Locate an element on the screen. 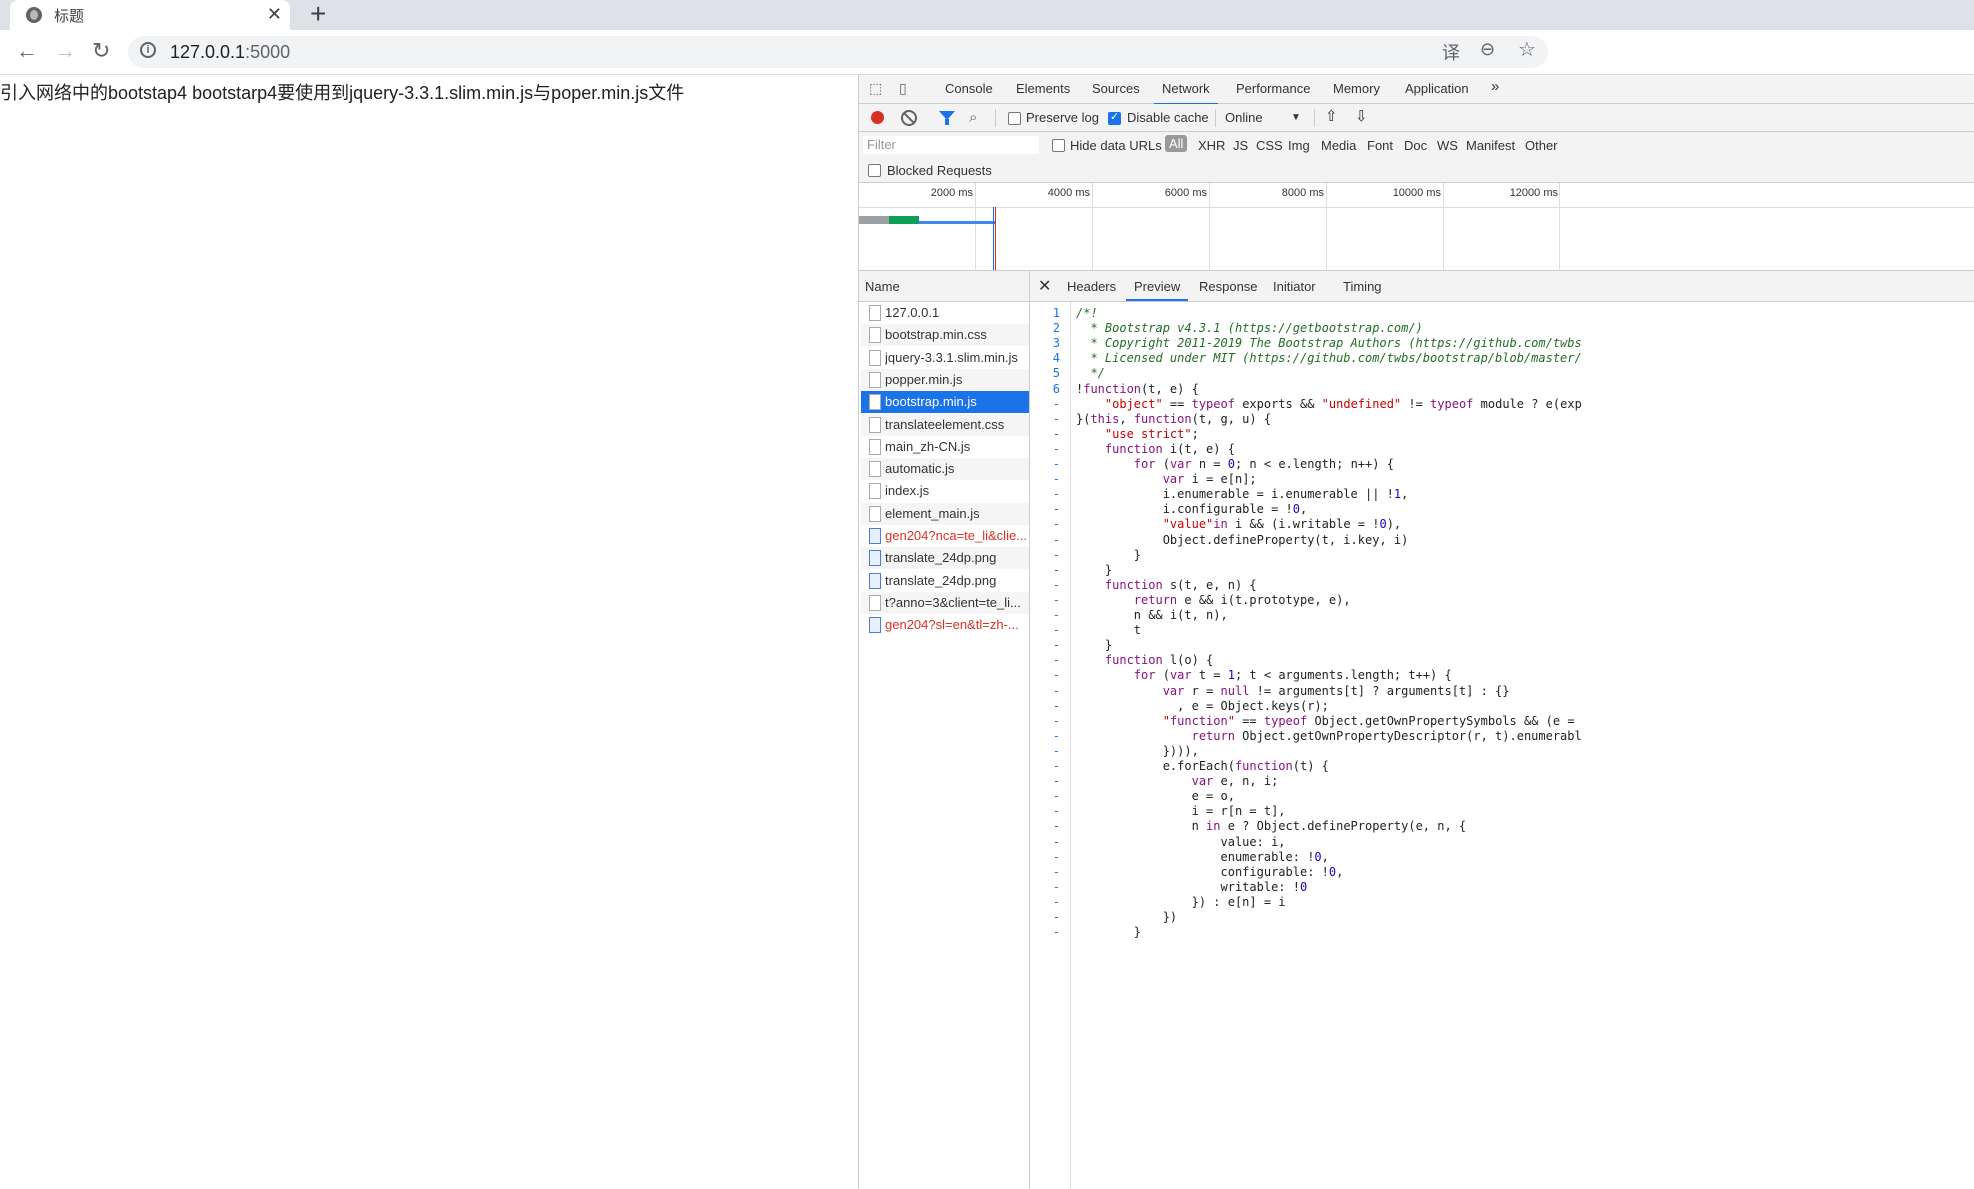 The height and width of the screenshot is (1189, 1974). tab-network: Network is located at coordinates (1186, 93).